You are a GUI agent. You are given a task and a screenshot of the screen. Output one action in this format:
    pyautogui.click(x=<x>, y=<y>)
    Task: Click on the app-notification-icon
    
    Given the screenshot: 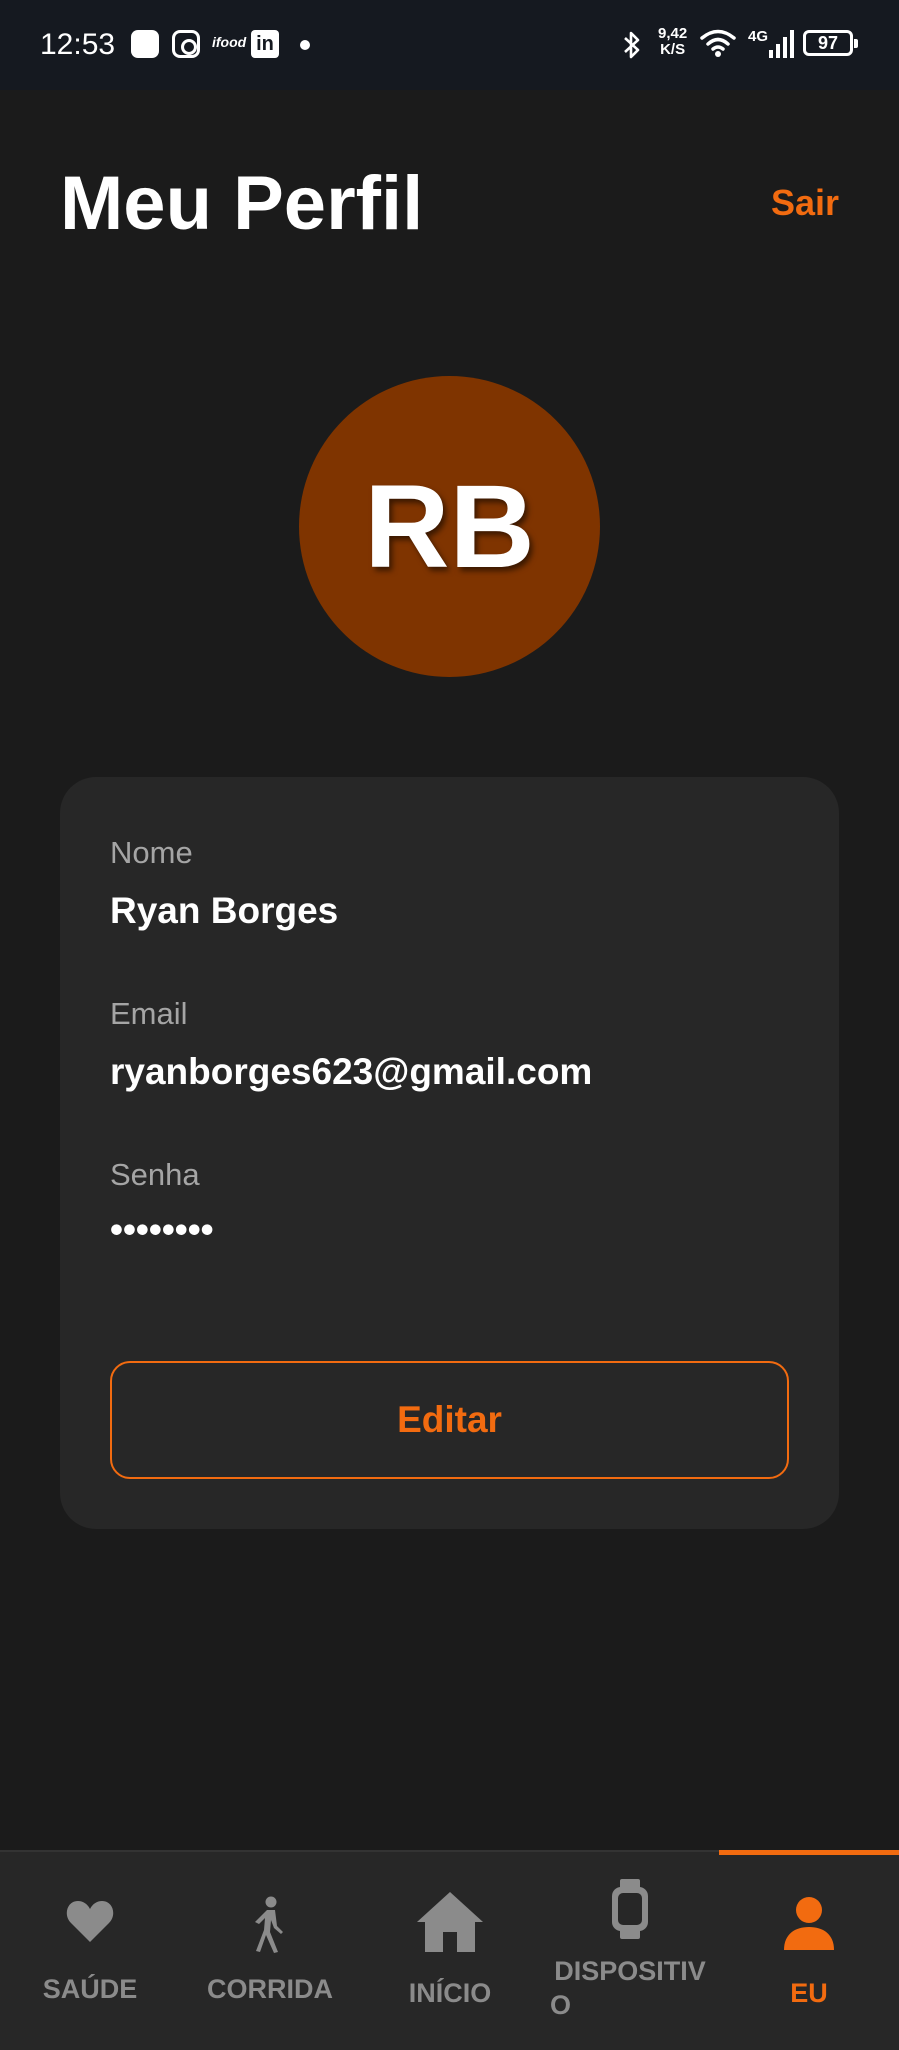 What is the action you would take?
    pyautogui.click(x=145, y=44)
    